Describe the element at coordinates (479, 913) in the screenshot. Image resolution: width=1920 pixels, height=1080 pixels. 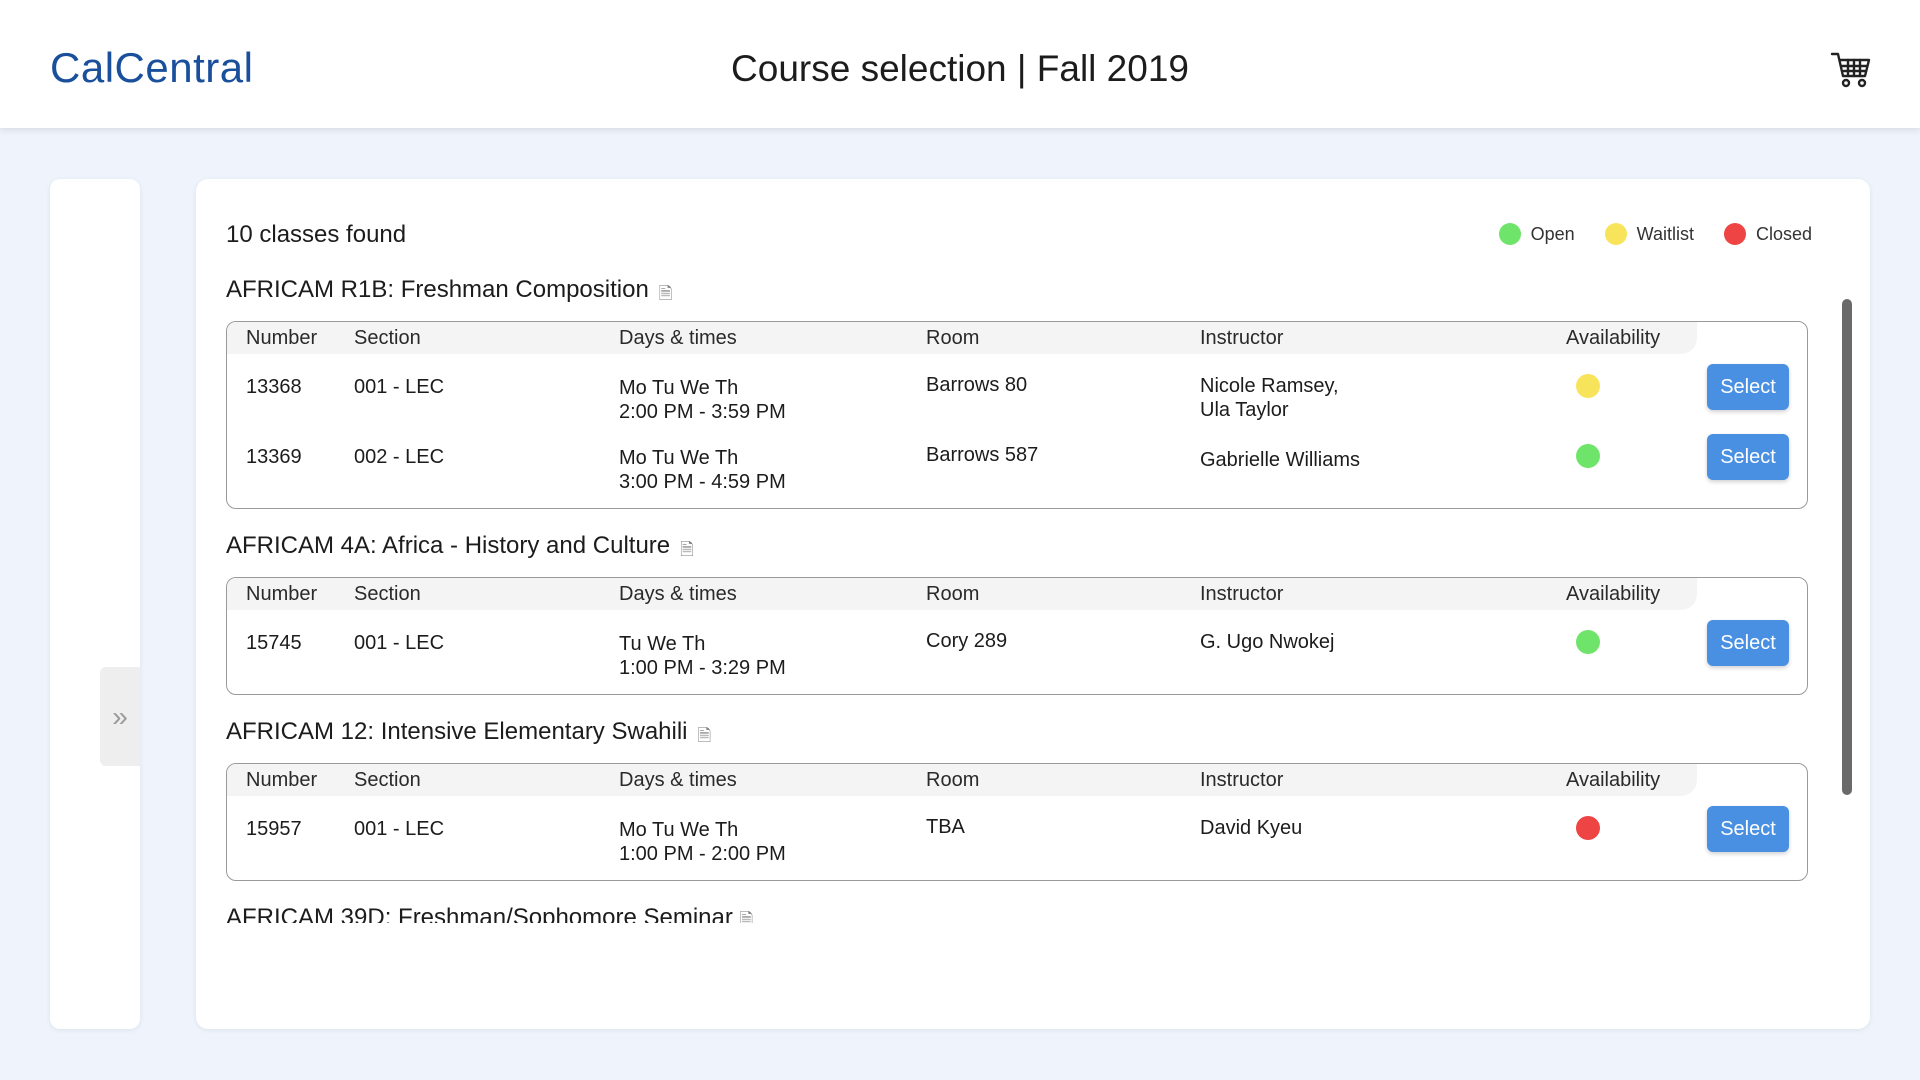
I see `course-title-text: AFRICAM 39D: Freshman/Sophomore Seminar` at that location.